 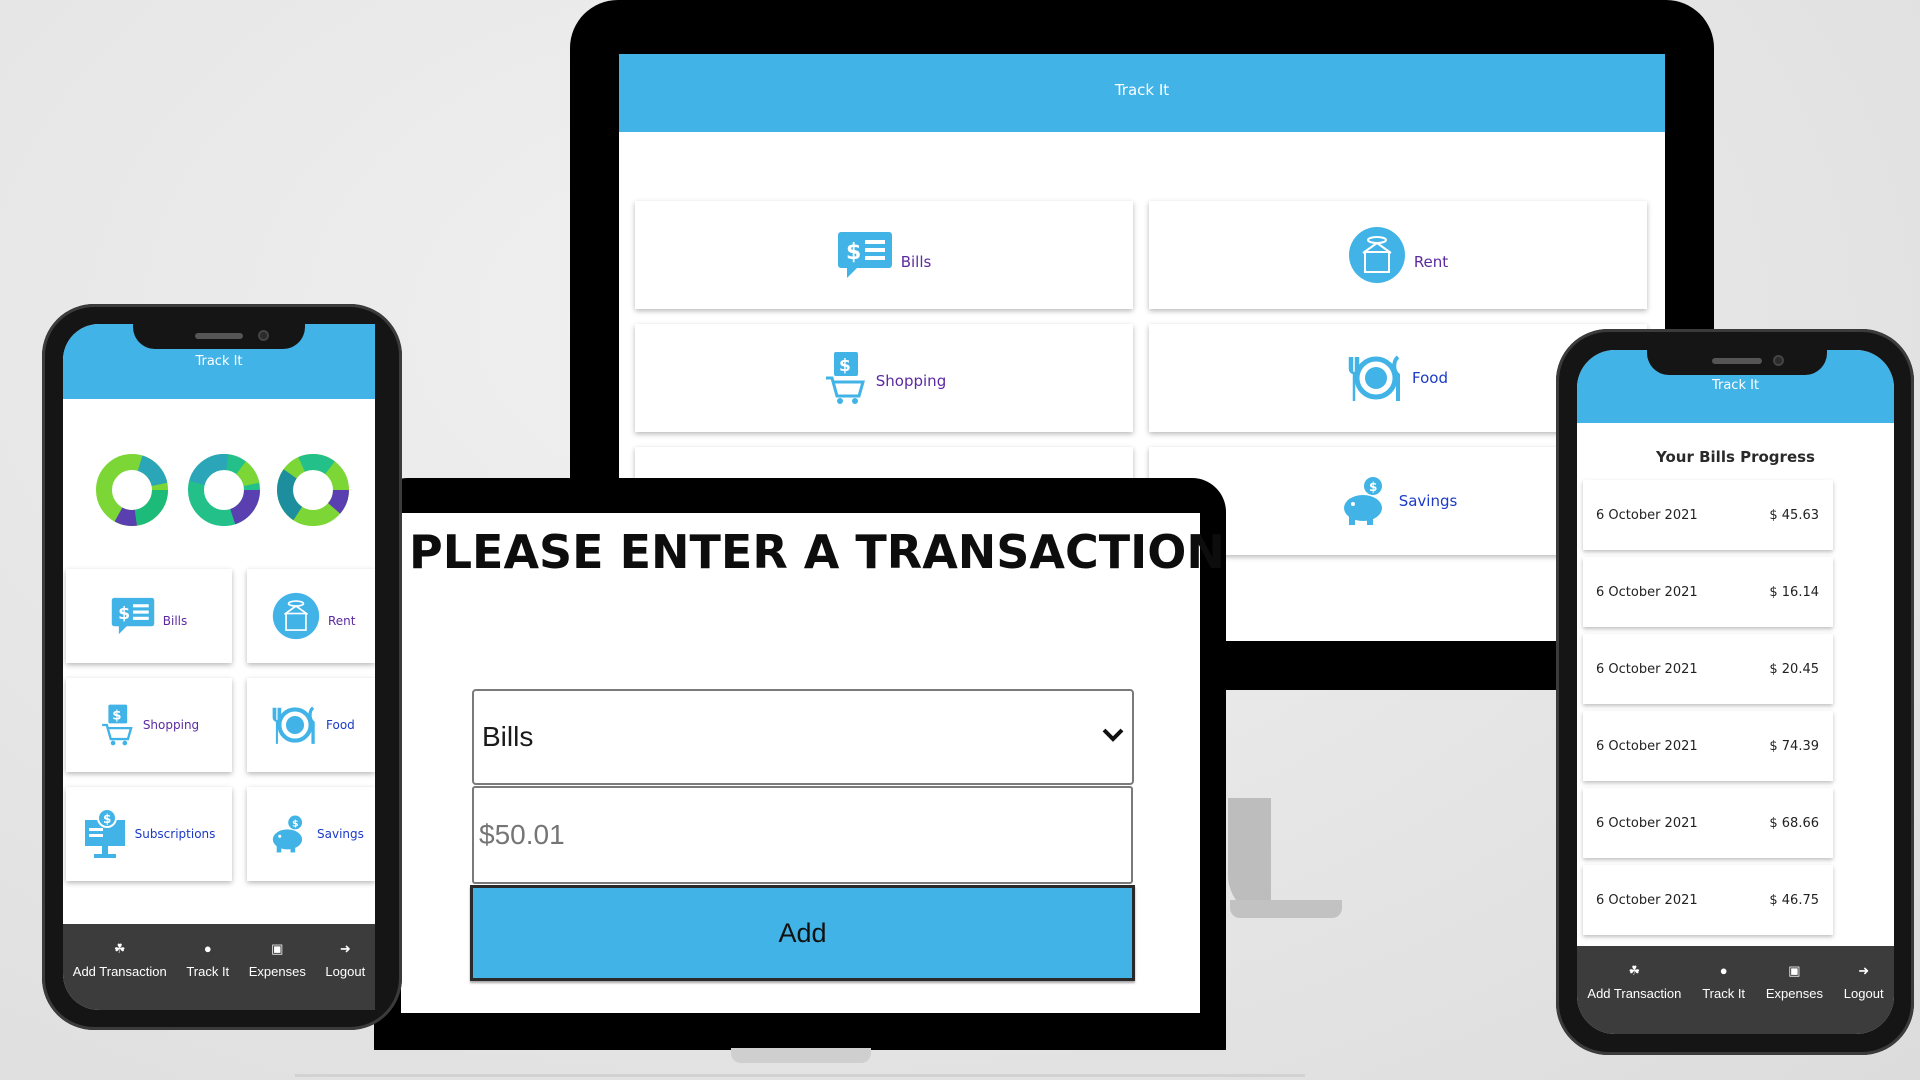 What do you see at coordinates (1794, 900) in the screenshot?
I see `bill-amount: $ 46.75` at bounding box center [1794, 900].